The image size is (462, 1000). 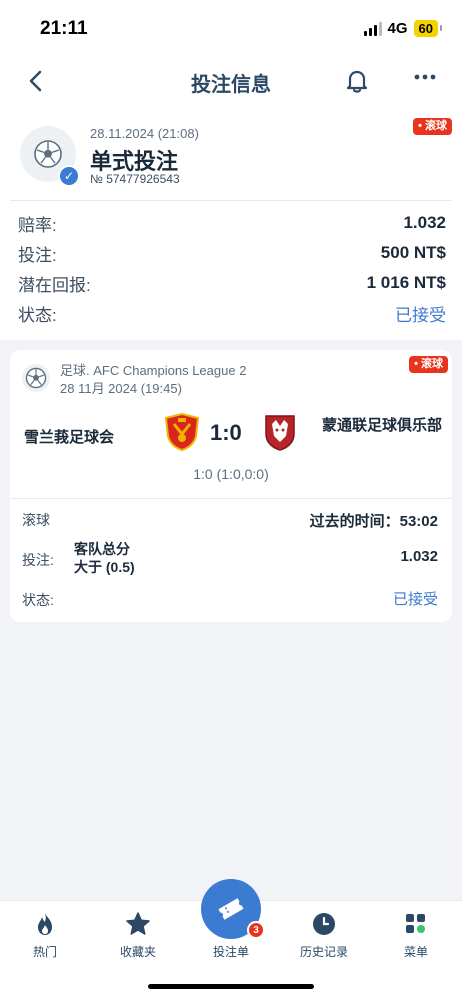 I want to click on status-label: 状态:, so click(x=38, y=600).